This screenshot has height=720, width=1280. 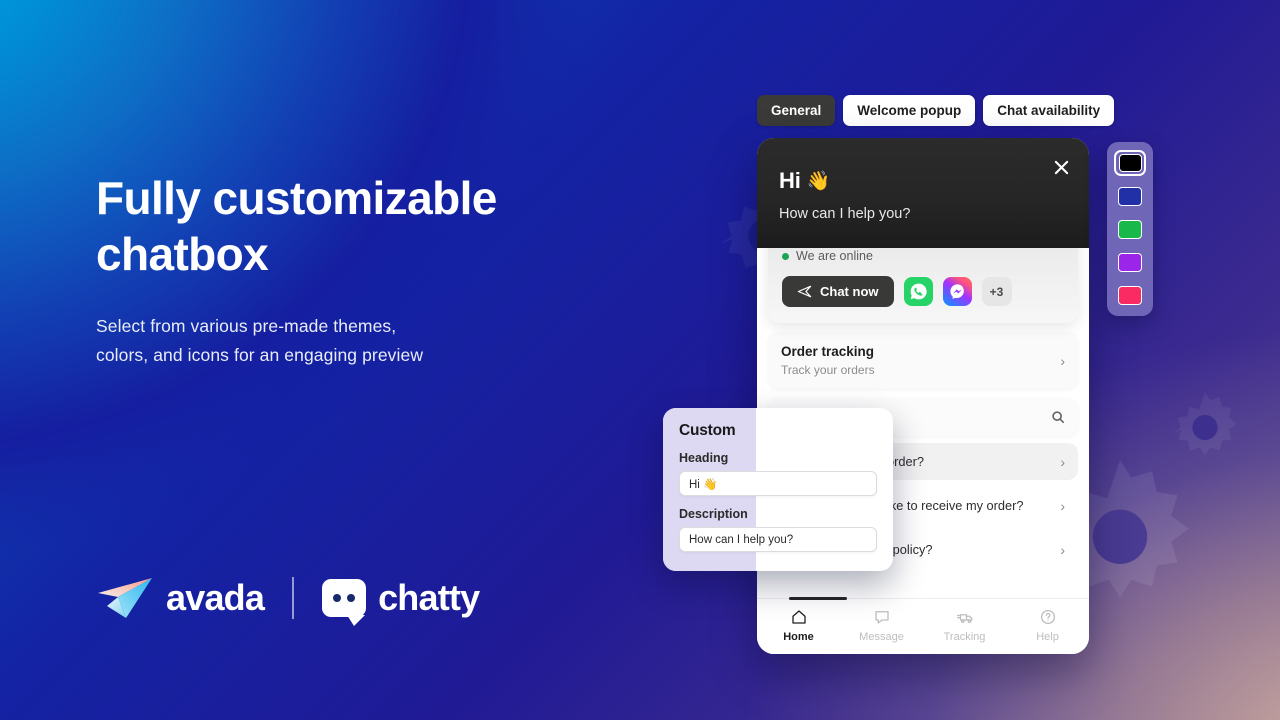 What do you see at coordinates (337, 598) in the screenshot?
I see `bubble-eye-left` at bounding box center [337, 598].